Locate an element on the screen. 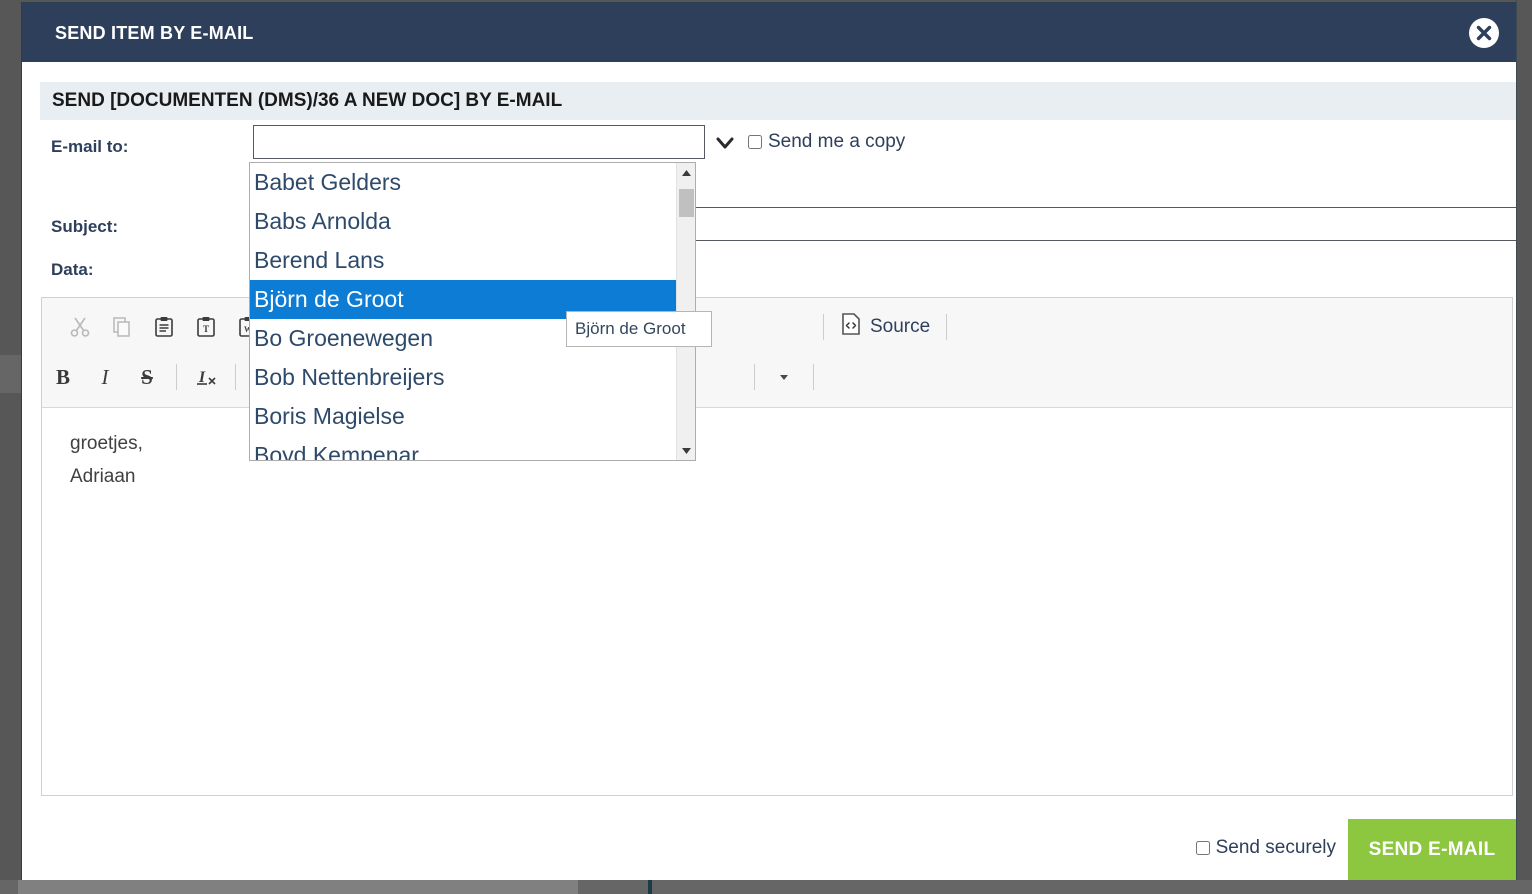 Image resolution: width=1532 pixels, height=894 pixels. send-securely-checkbox is located at coordinates (1202, 848).